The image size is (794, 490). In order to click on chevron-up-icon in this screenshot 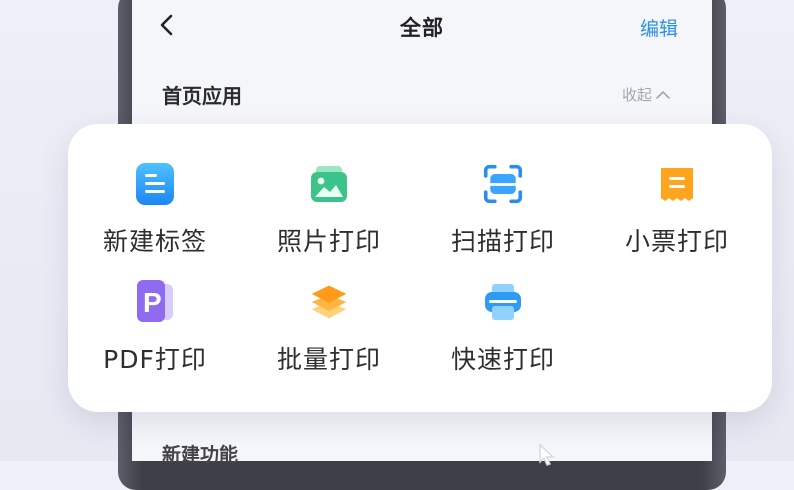, I will do `click(663, 94)`.